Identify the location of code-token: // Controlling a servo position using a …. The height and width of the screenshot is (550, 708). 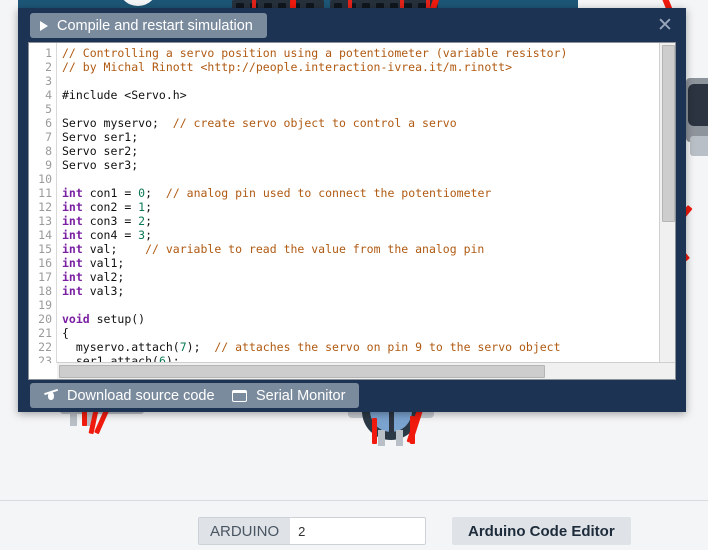
(315, 53).